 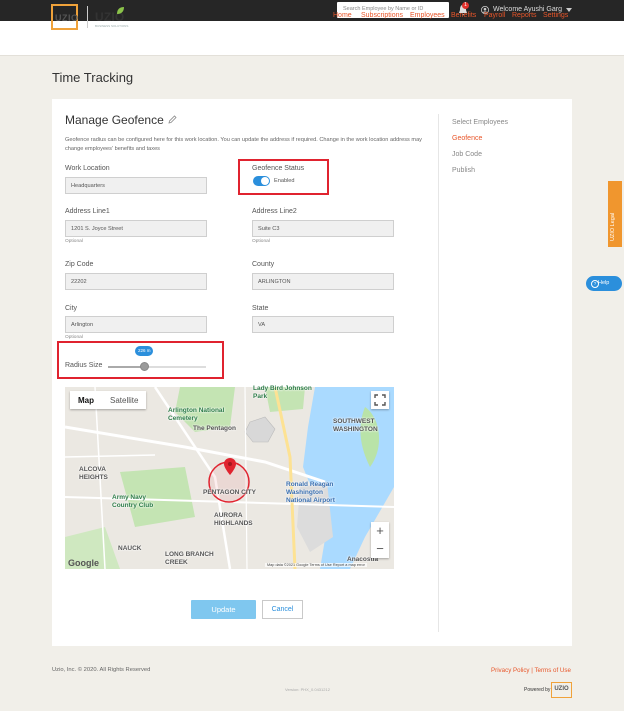 I want to click on logo-text: UZIO, so click(x=67, y=18).